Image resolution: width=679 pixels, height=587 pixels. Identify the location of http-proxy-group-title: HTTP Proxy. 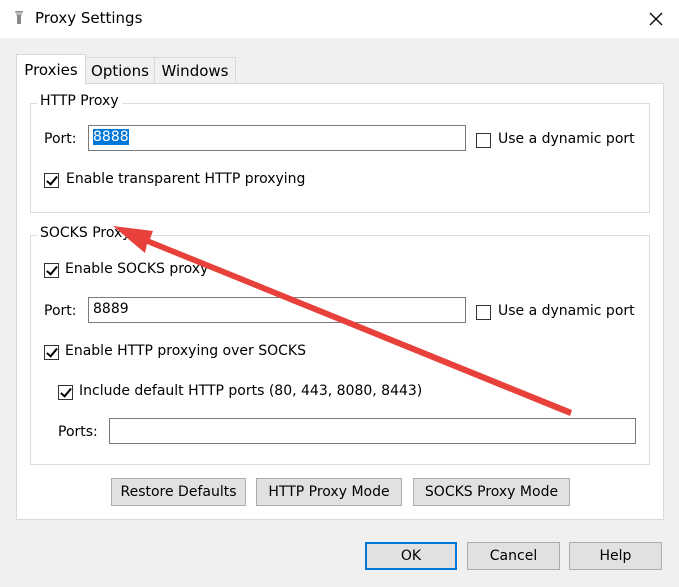
(79, 101).